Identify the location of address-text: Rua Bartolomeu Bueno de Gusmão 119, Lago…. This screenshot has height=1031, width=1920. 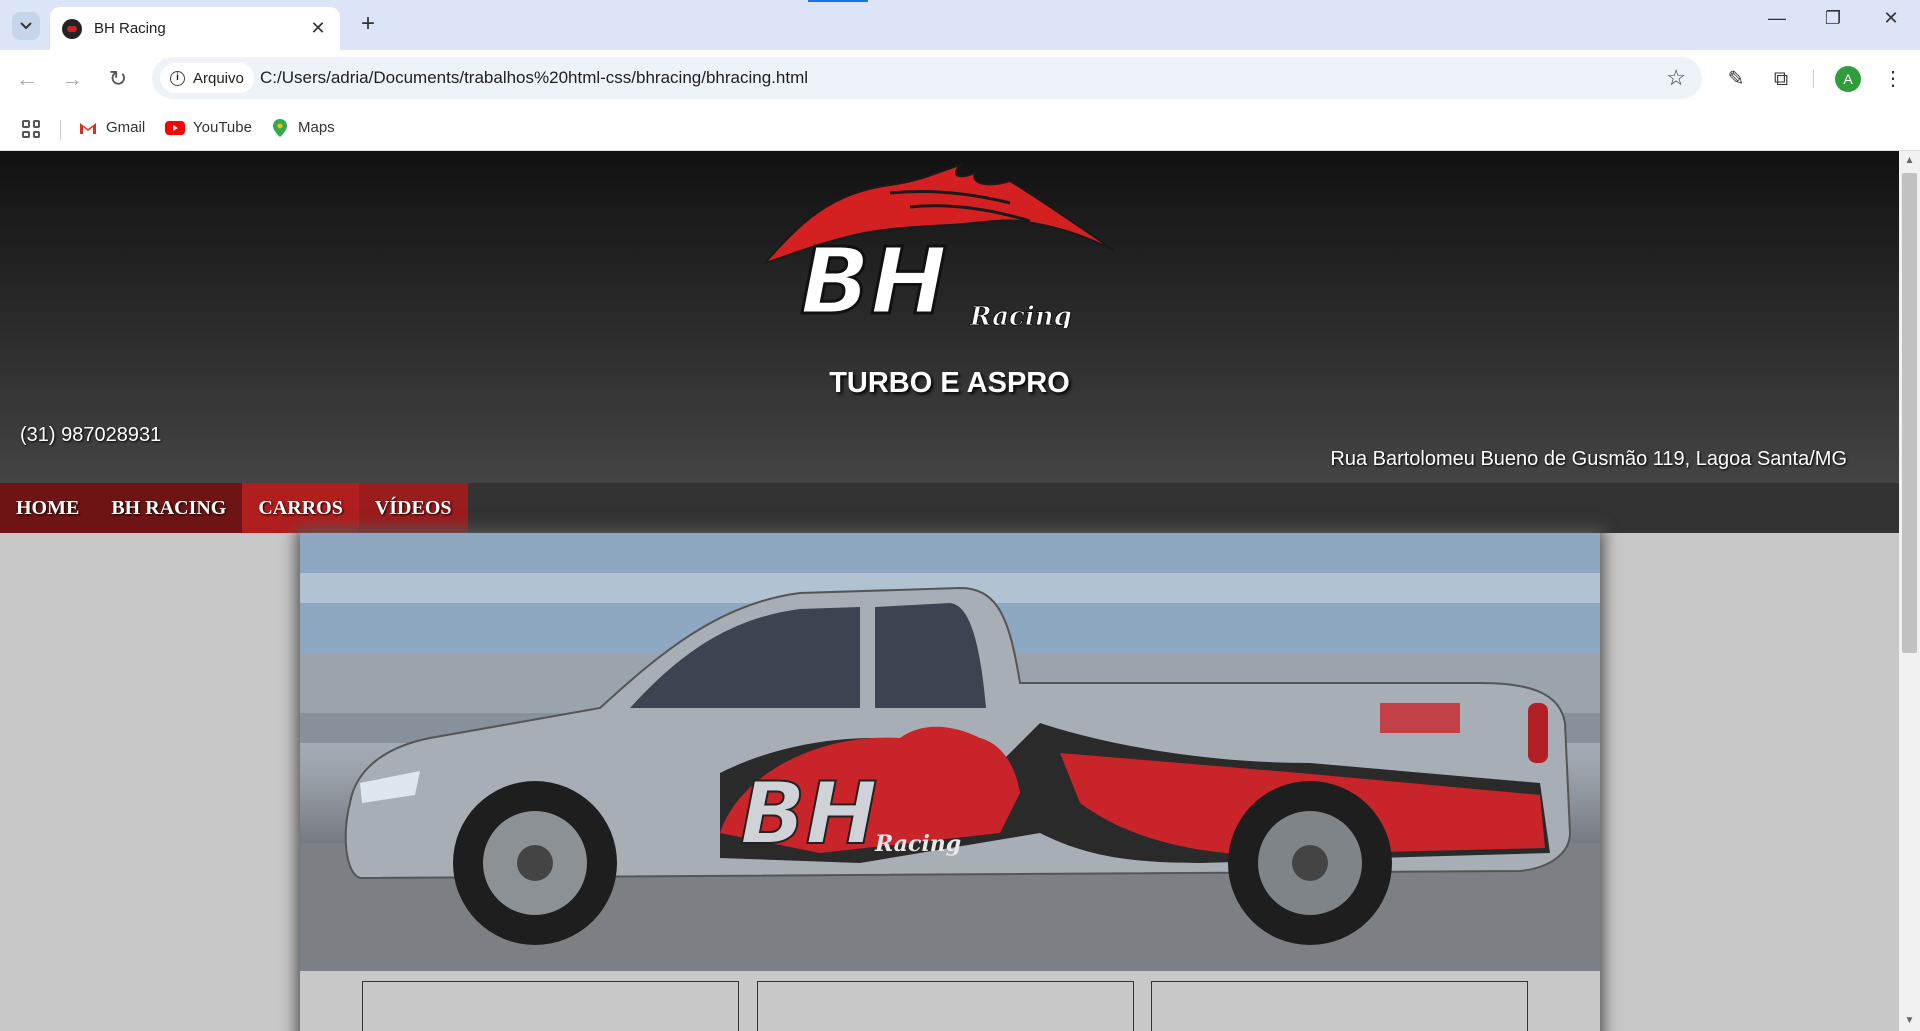
(1588, 459).